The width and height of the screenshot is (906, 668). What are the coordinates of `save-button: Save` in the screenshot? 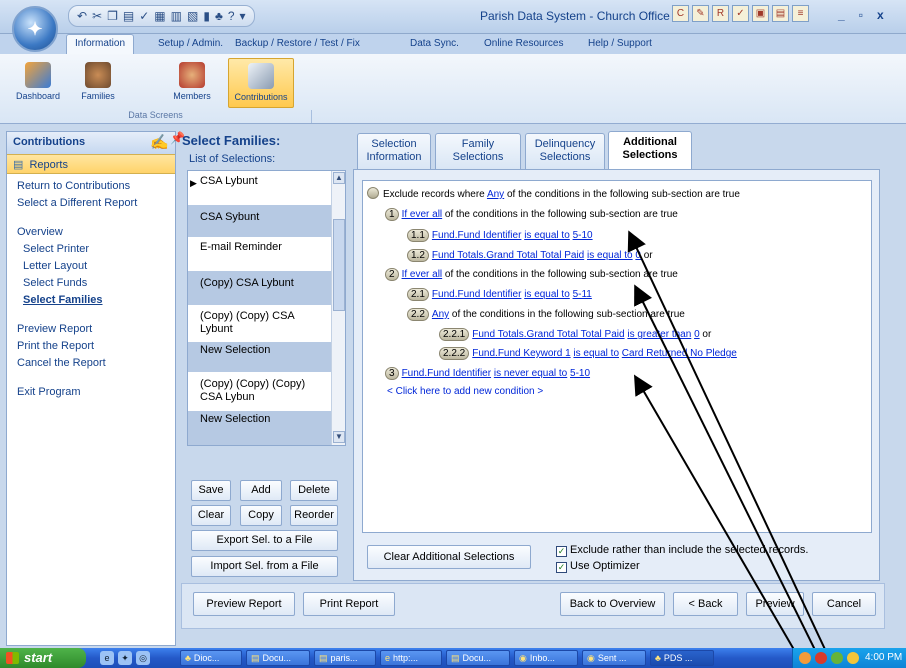 It's located at (211, 490).